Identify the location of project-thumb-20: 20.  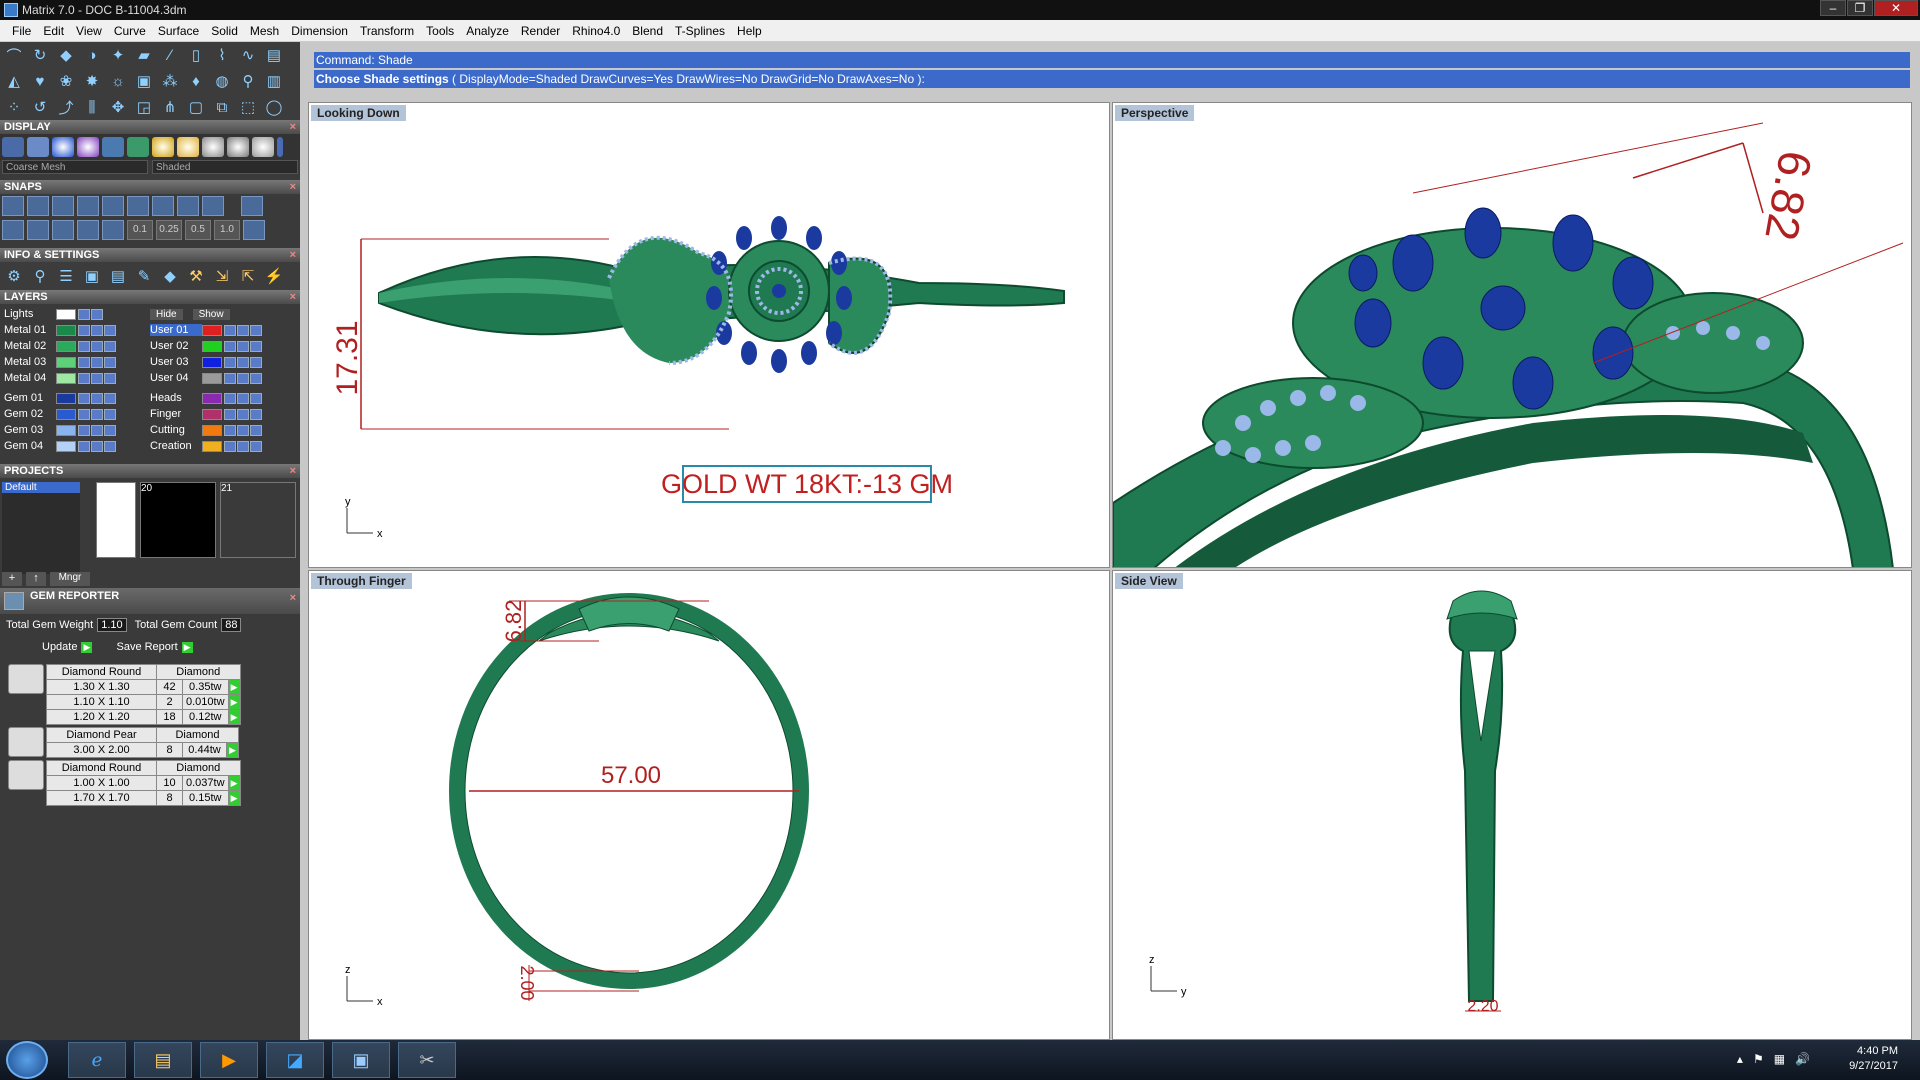
(178, 520).